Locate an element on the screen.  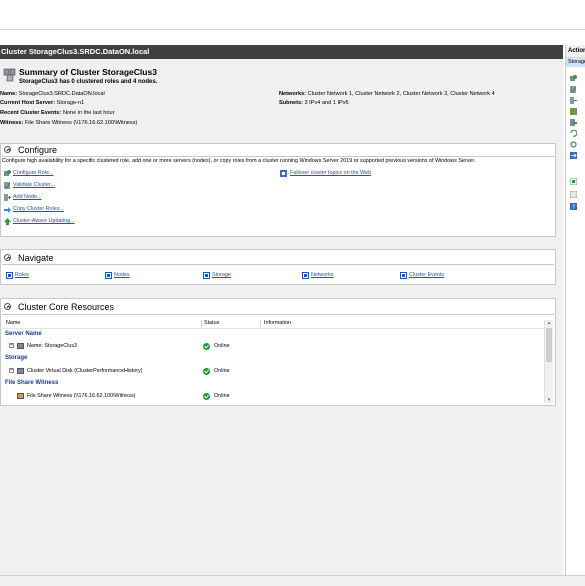
pane-title: Cluster StorageClus3.SRDC.DataON.local is located at coordinates (281, 52).